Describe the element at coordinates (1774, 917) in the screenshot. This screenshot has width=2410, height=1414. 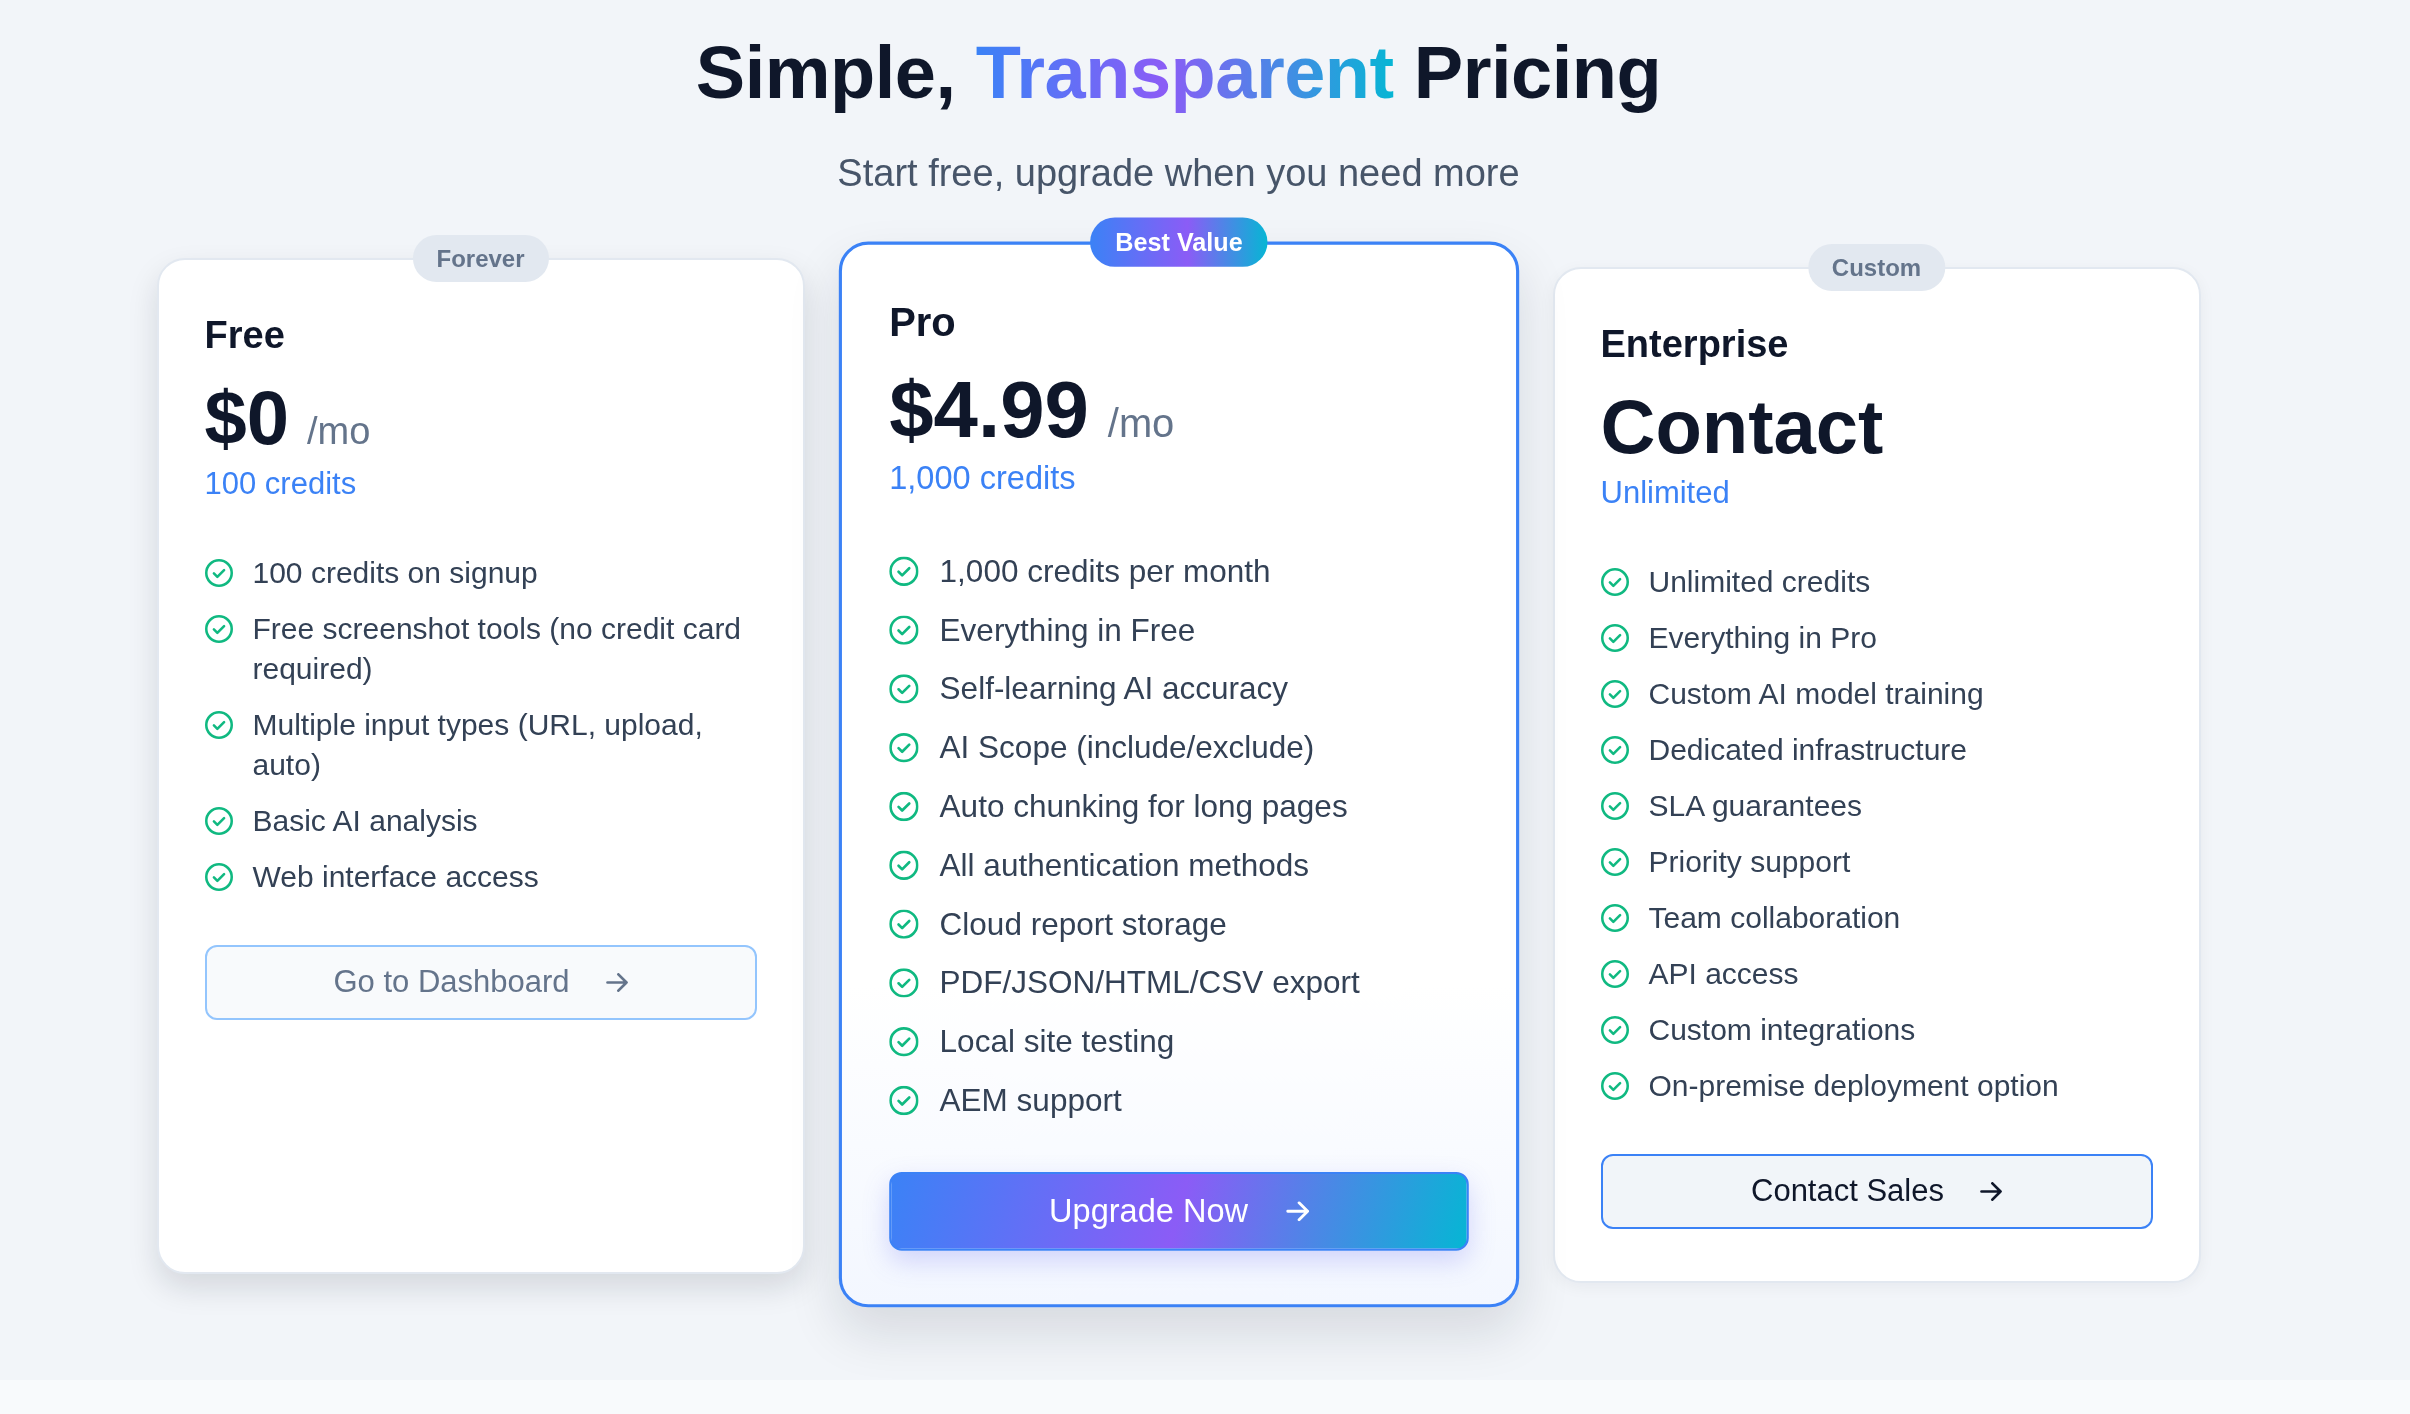
I see `feature-text: Team collaboration` at that location.